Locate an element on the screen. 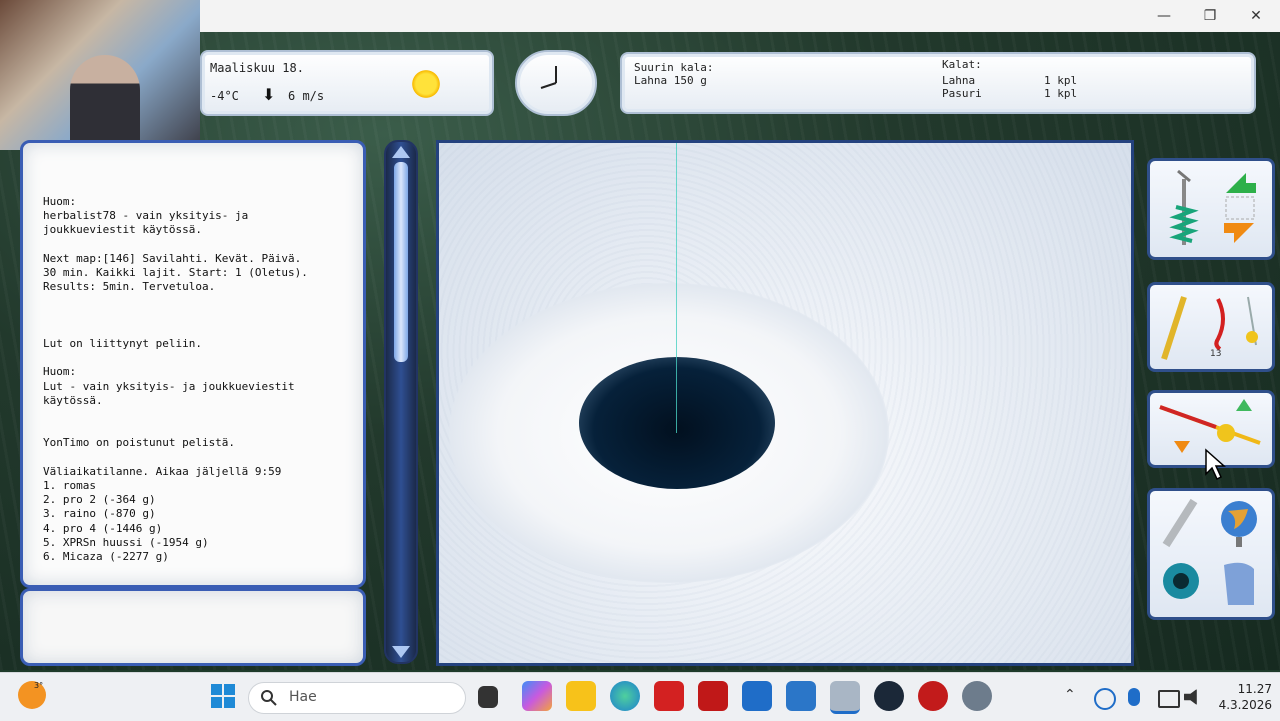  message-line: 5. XPRSn huussi (-1954 g) is located at coordinates (126, 542).